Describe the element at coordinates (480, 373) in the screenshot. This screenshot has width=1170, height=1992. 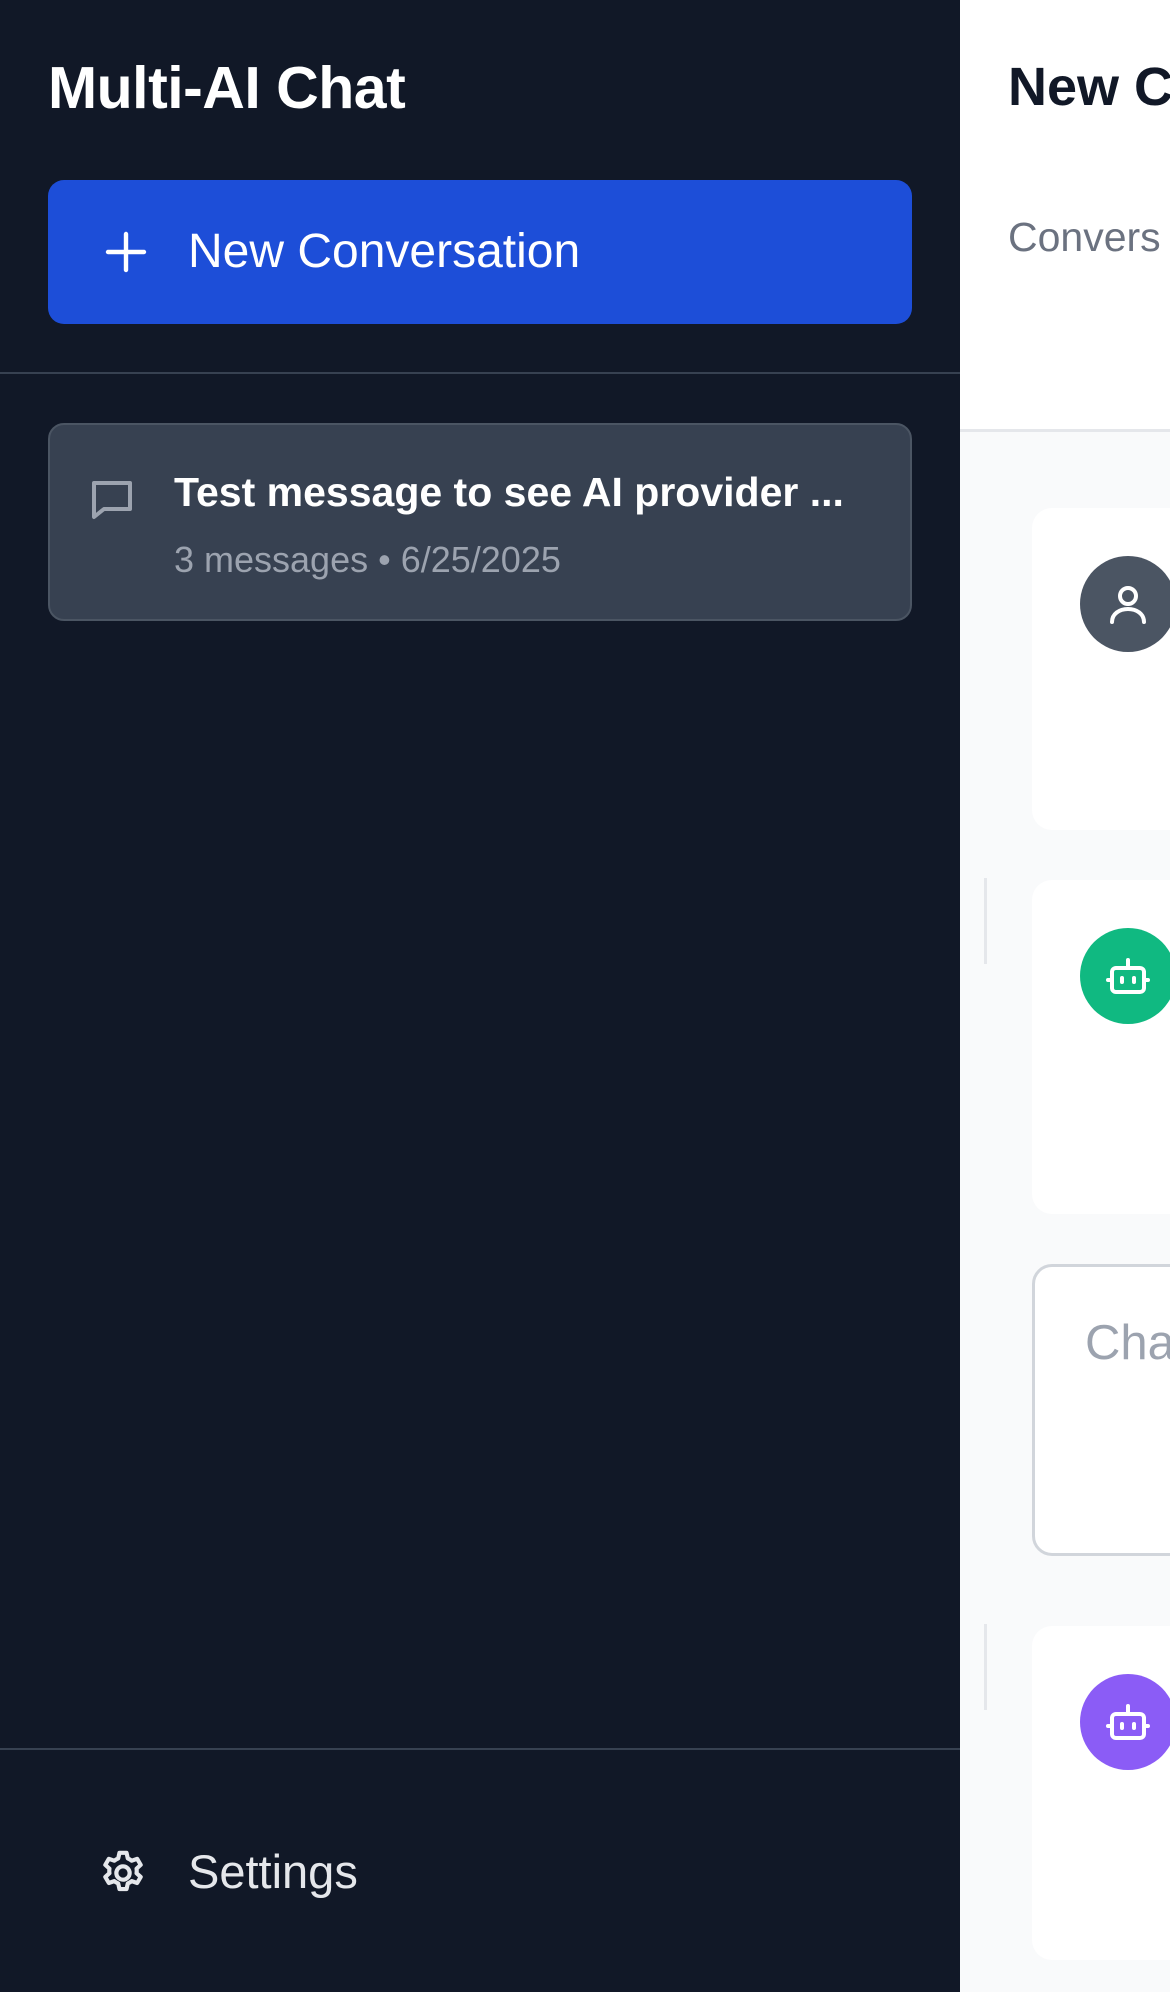
I see `sidebar-divider` at that location.